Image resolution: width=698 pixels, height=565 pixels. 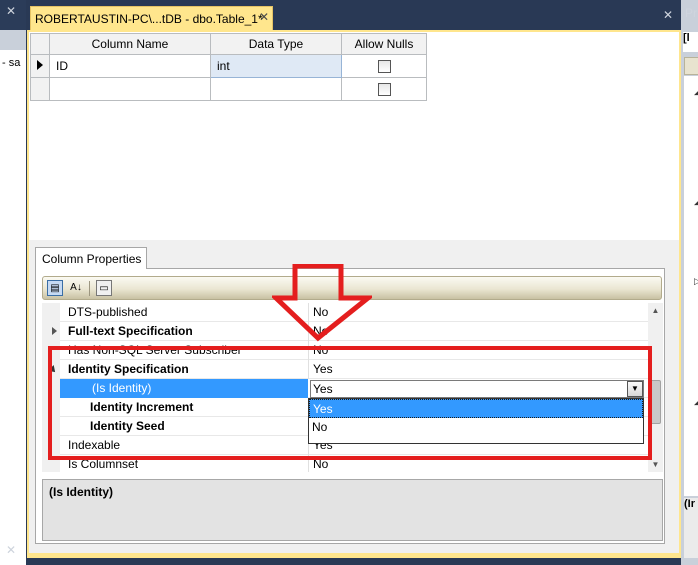 I want to click on column-header-type: Data Type, so click(x=276, y=44).